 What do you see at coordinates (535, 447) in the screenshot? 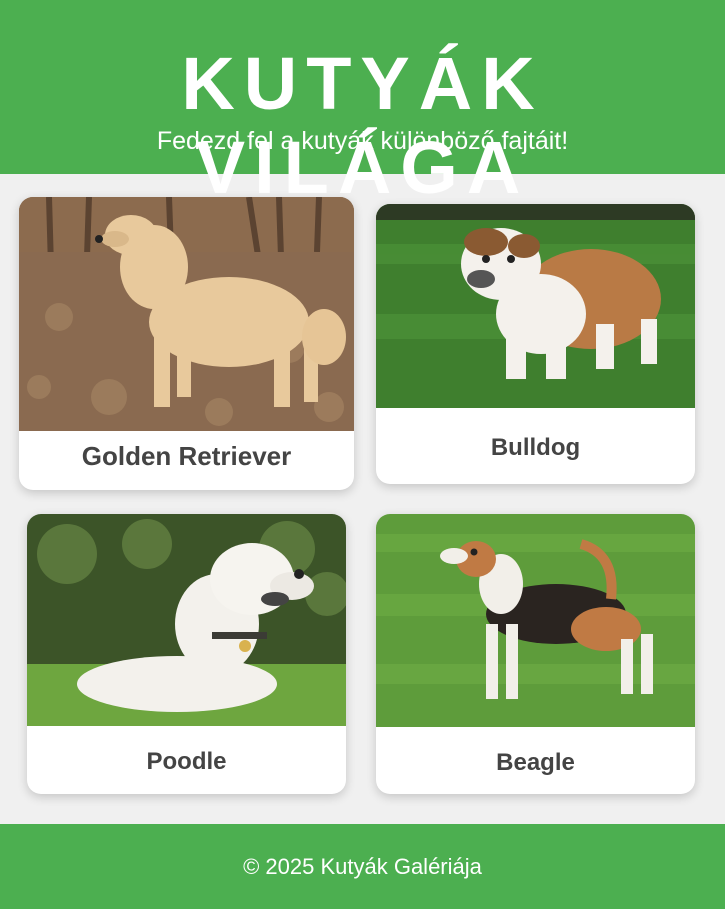
I see `dog-card-label: Bulldog` at bounding box center [535, 447].